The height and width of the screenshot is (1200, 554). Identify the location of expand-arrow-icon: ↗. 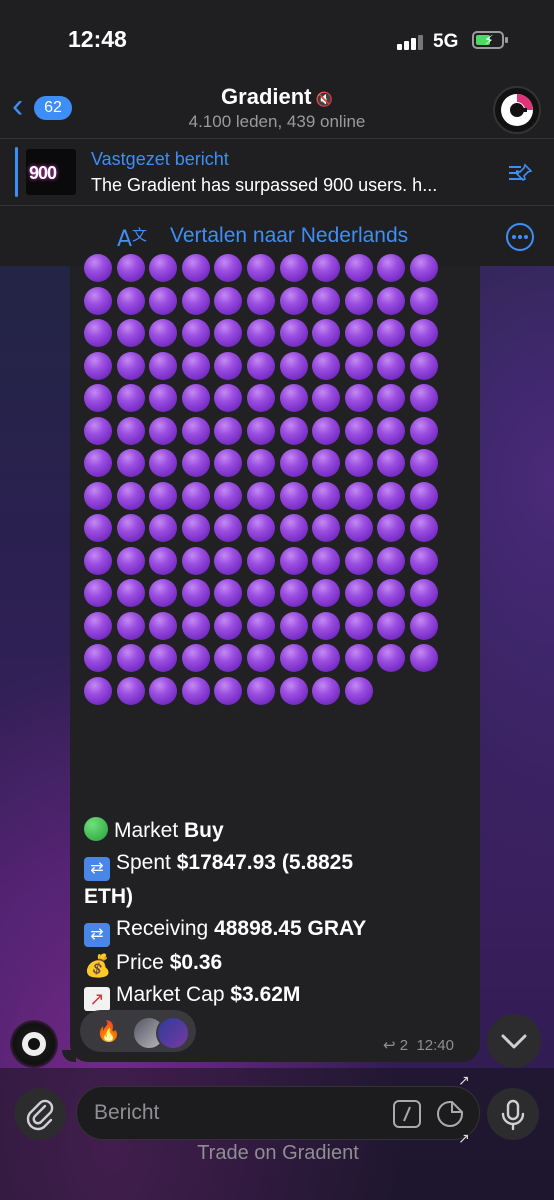
(464, 1080).